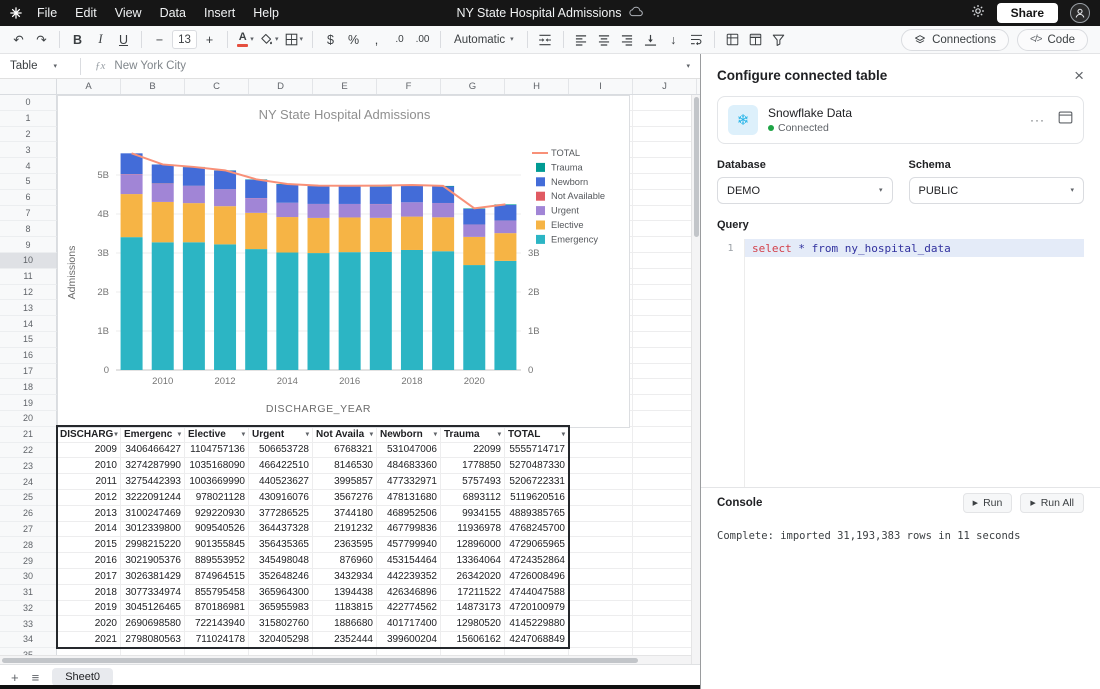  Describe the element at coordinates (89, 608) in the screenshot. I see `table-cell: 2019` at that location.